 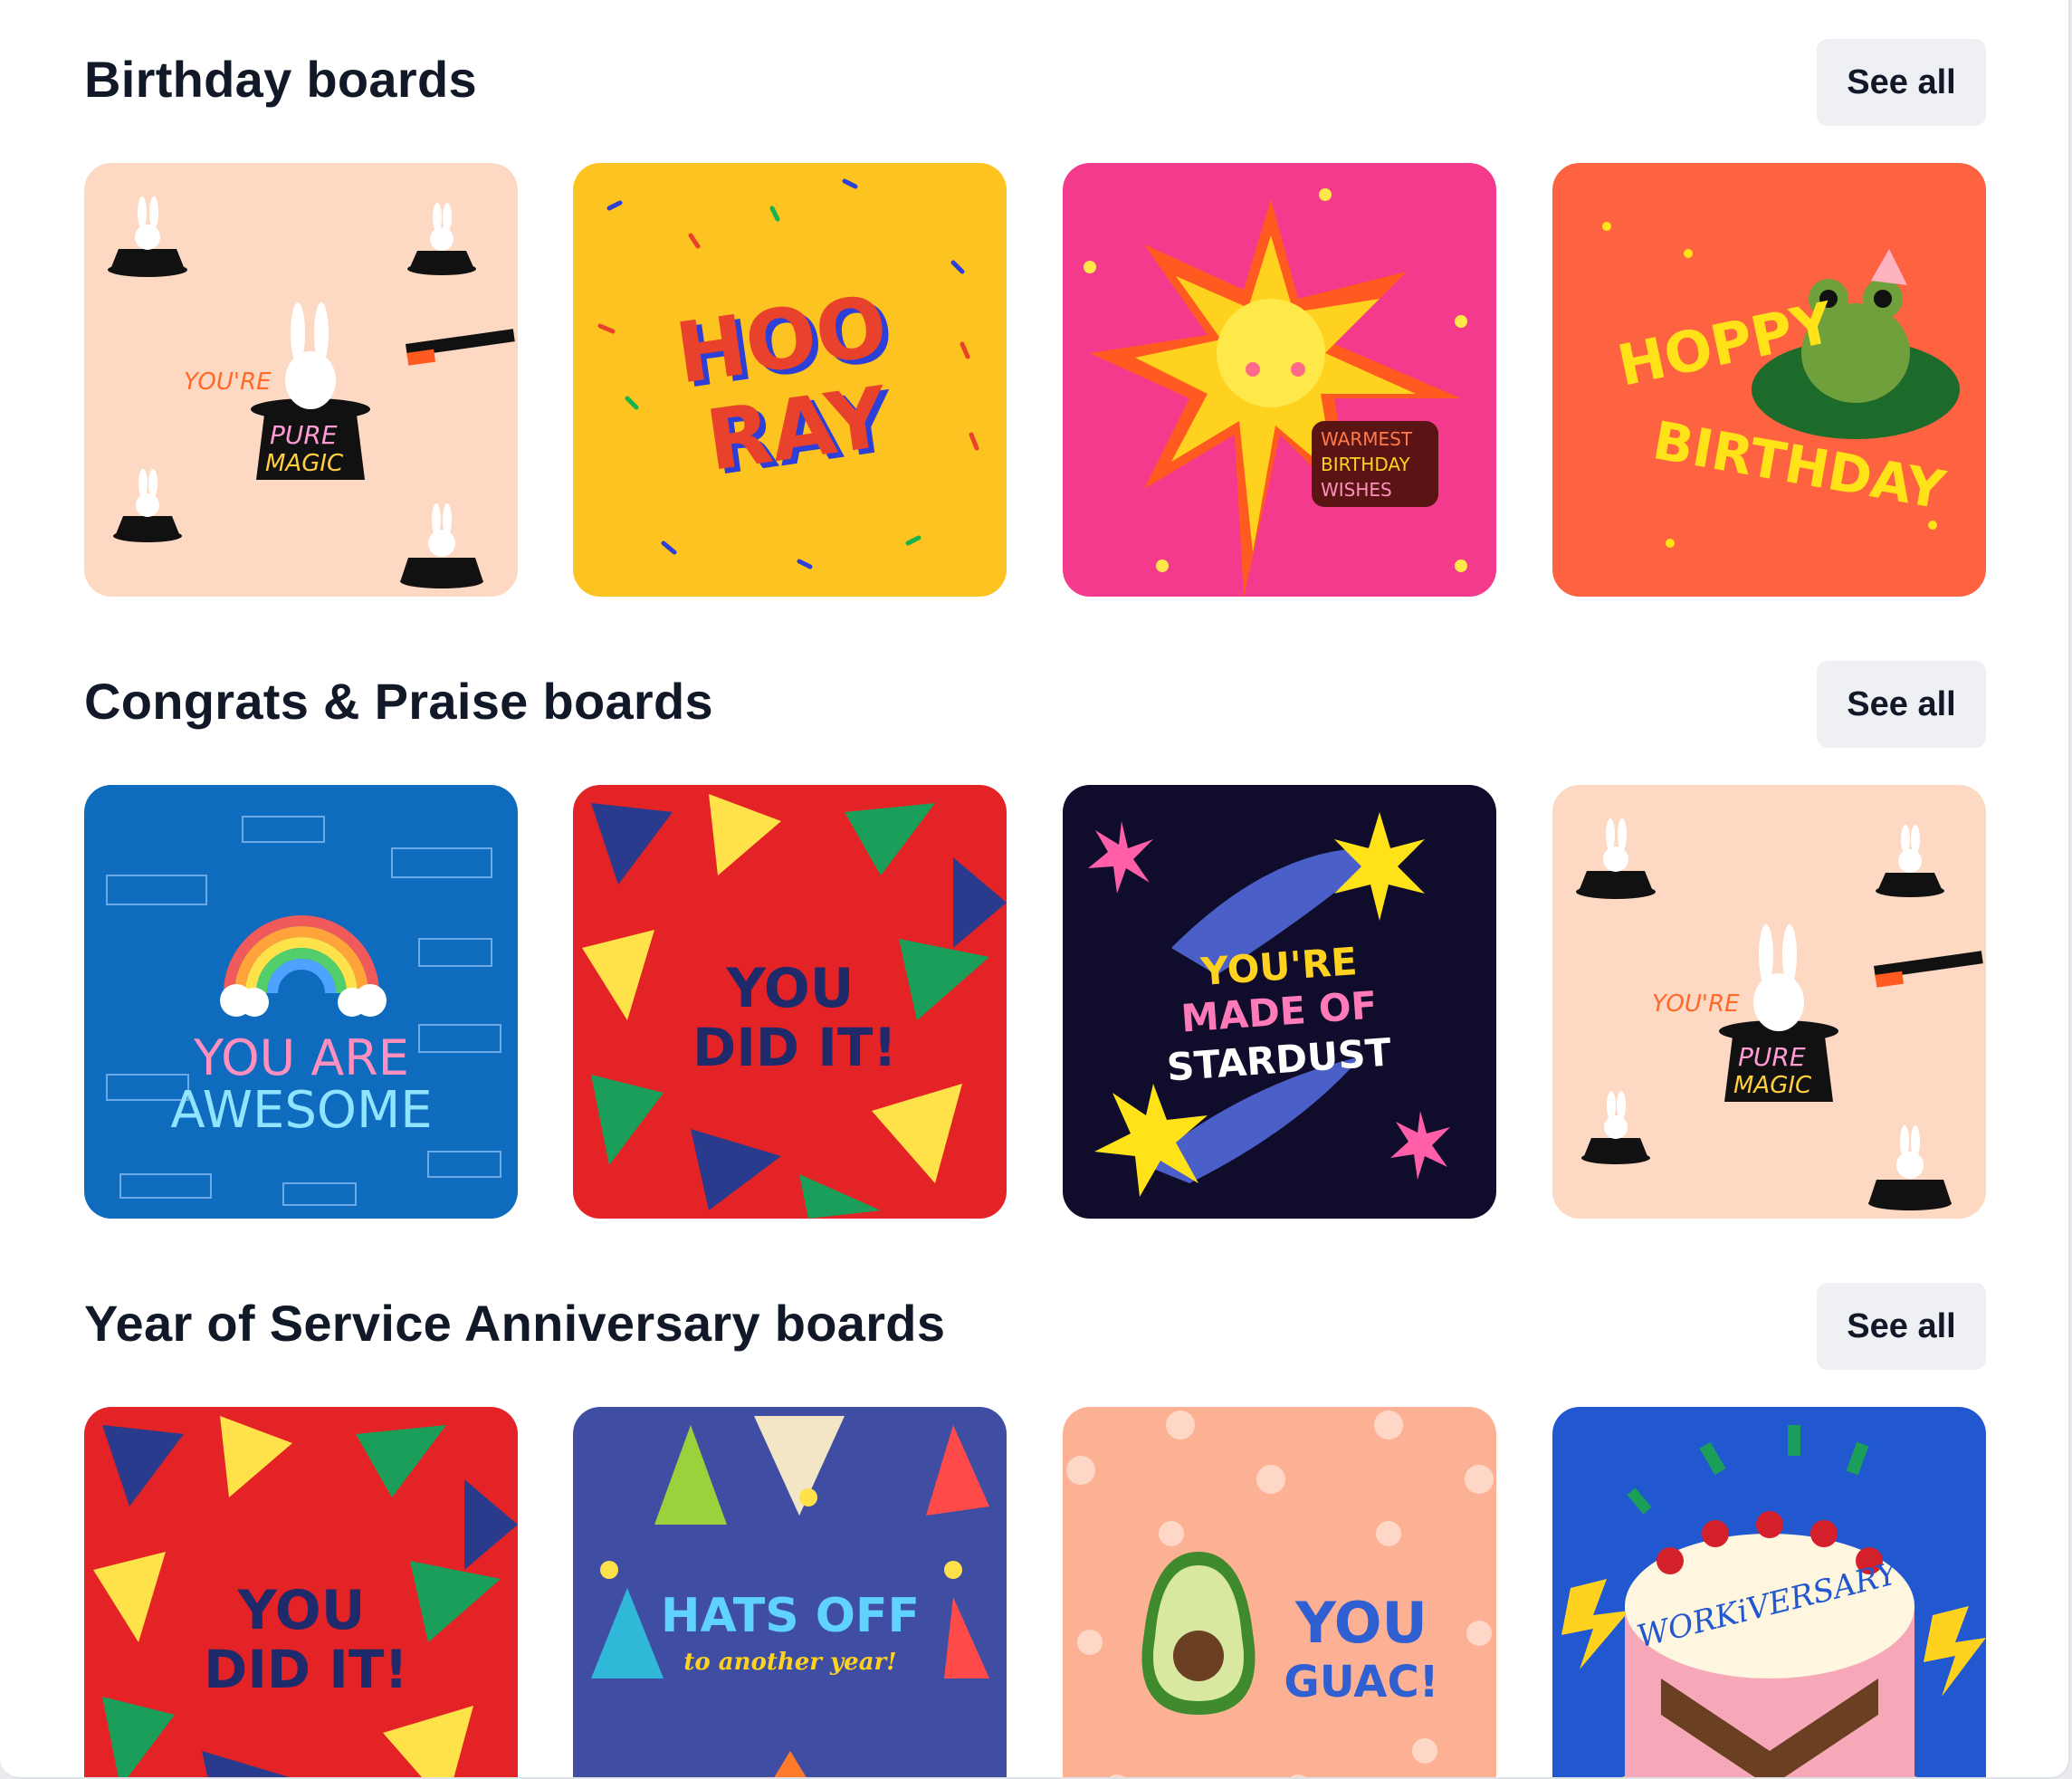 I want to click on board-card-hats-off: HATS OFF to another year!, so click(x=790, y=1592).